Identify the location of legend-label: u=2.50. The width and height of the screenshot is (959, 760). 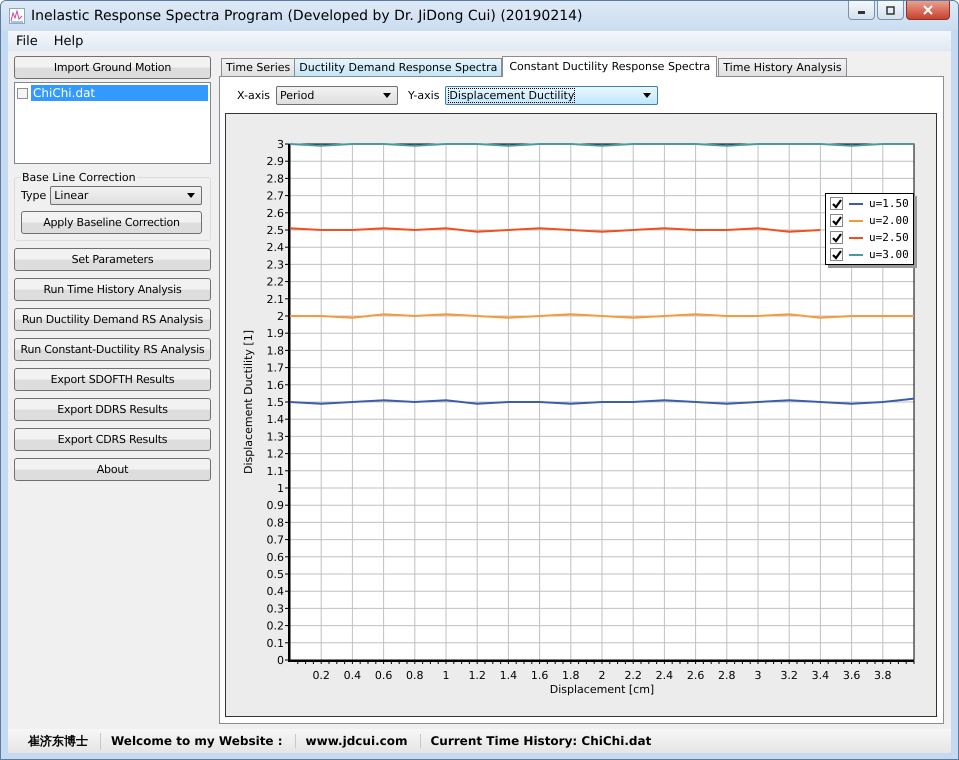
(889, 237).